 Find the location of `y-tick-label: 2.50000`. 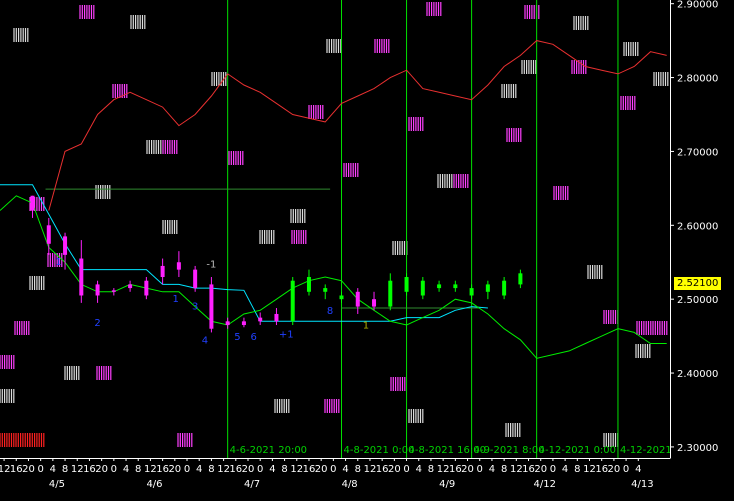

y-tick-label: 2.50000 is located at coordinates (697, 300).